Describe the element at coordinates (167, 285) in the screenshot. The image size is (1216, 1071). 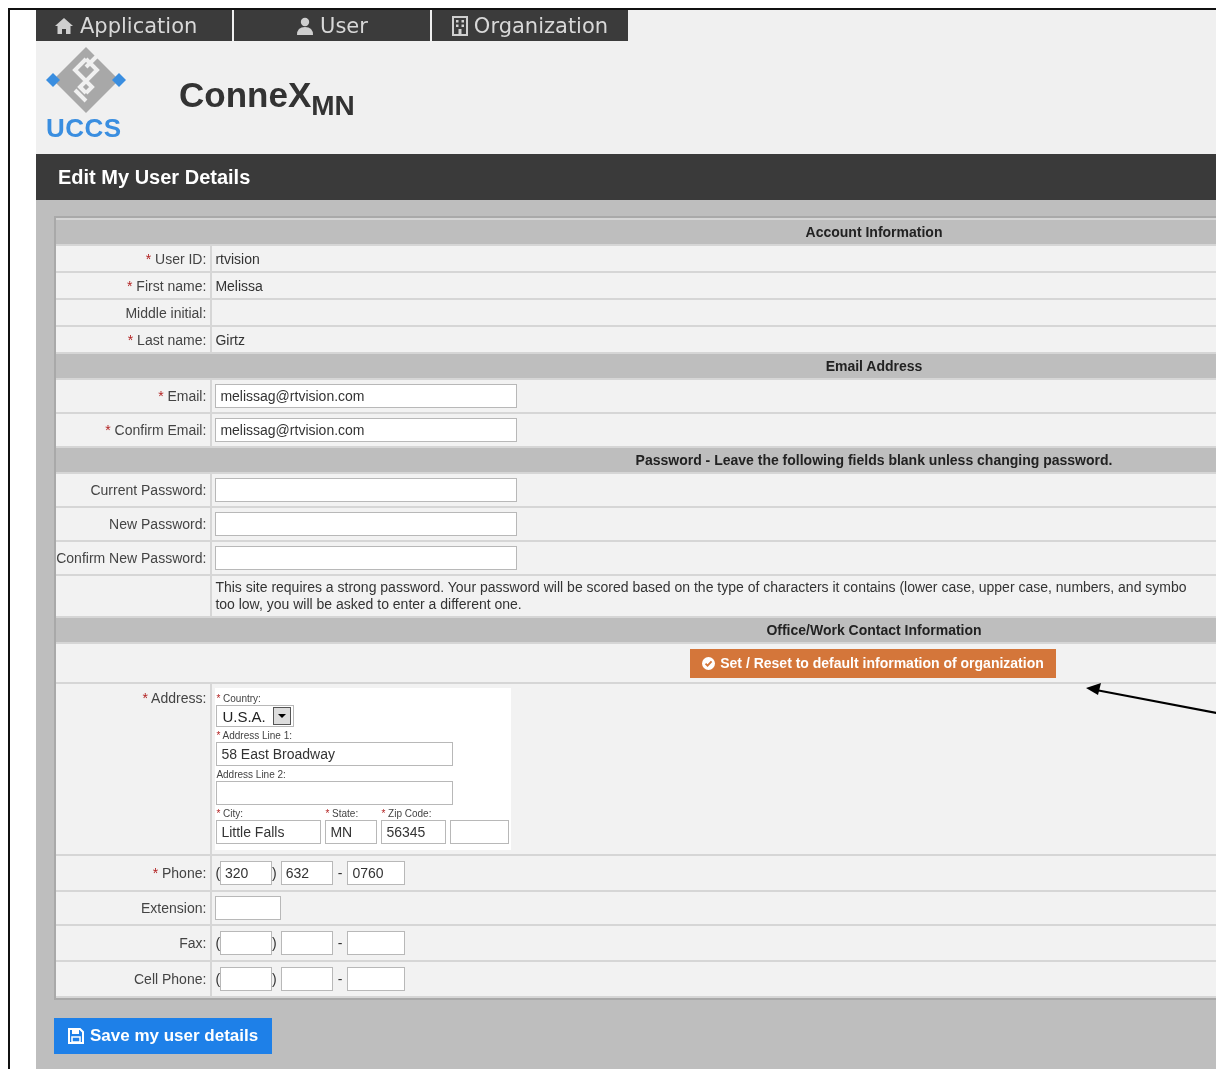
I see `field-label: * First name:` at that location.